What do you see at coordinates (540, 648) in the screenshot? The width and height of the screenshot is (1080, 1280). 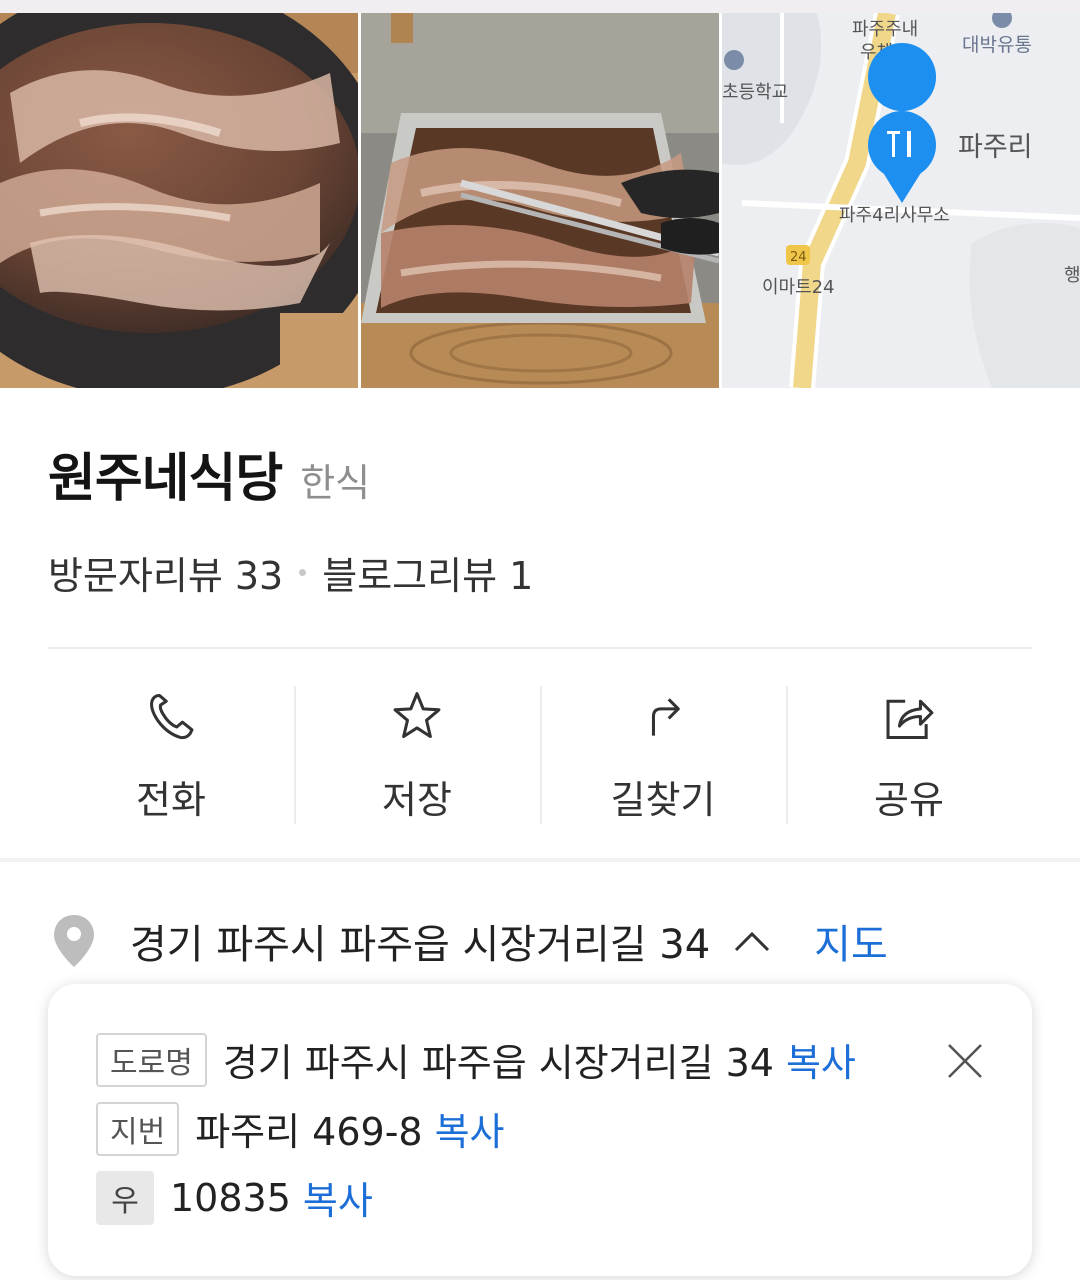 I see `divider` at bounding box center [540, 648].